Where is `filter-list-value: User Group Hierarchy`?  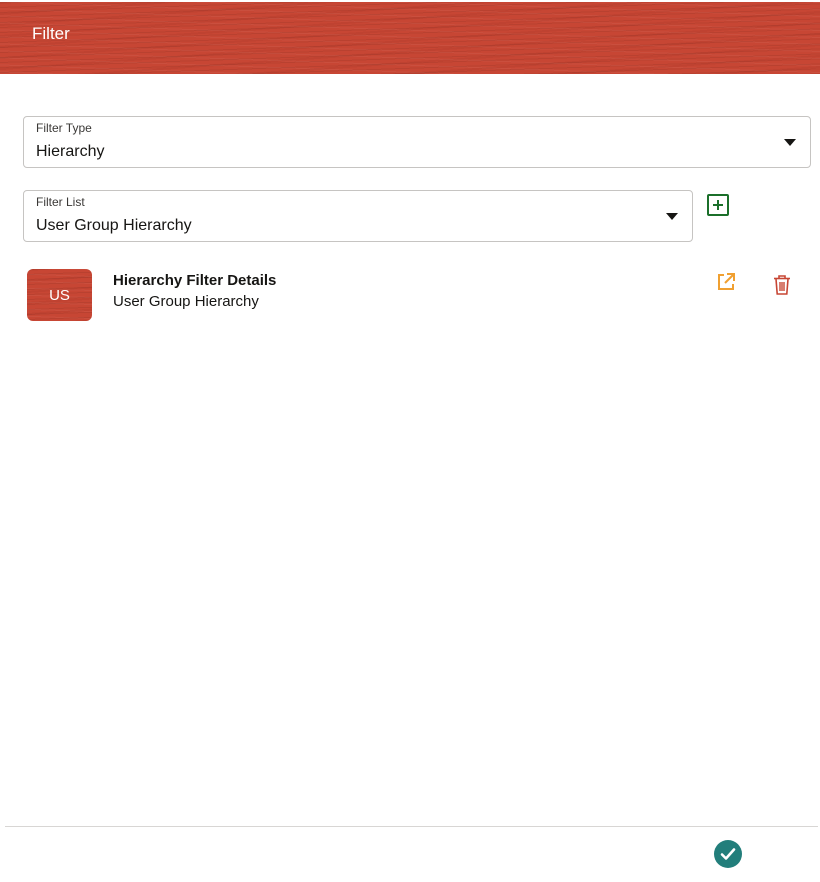
filter-list-value: User Group Hierarchy is located at coordinates (114, 225).